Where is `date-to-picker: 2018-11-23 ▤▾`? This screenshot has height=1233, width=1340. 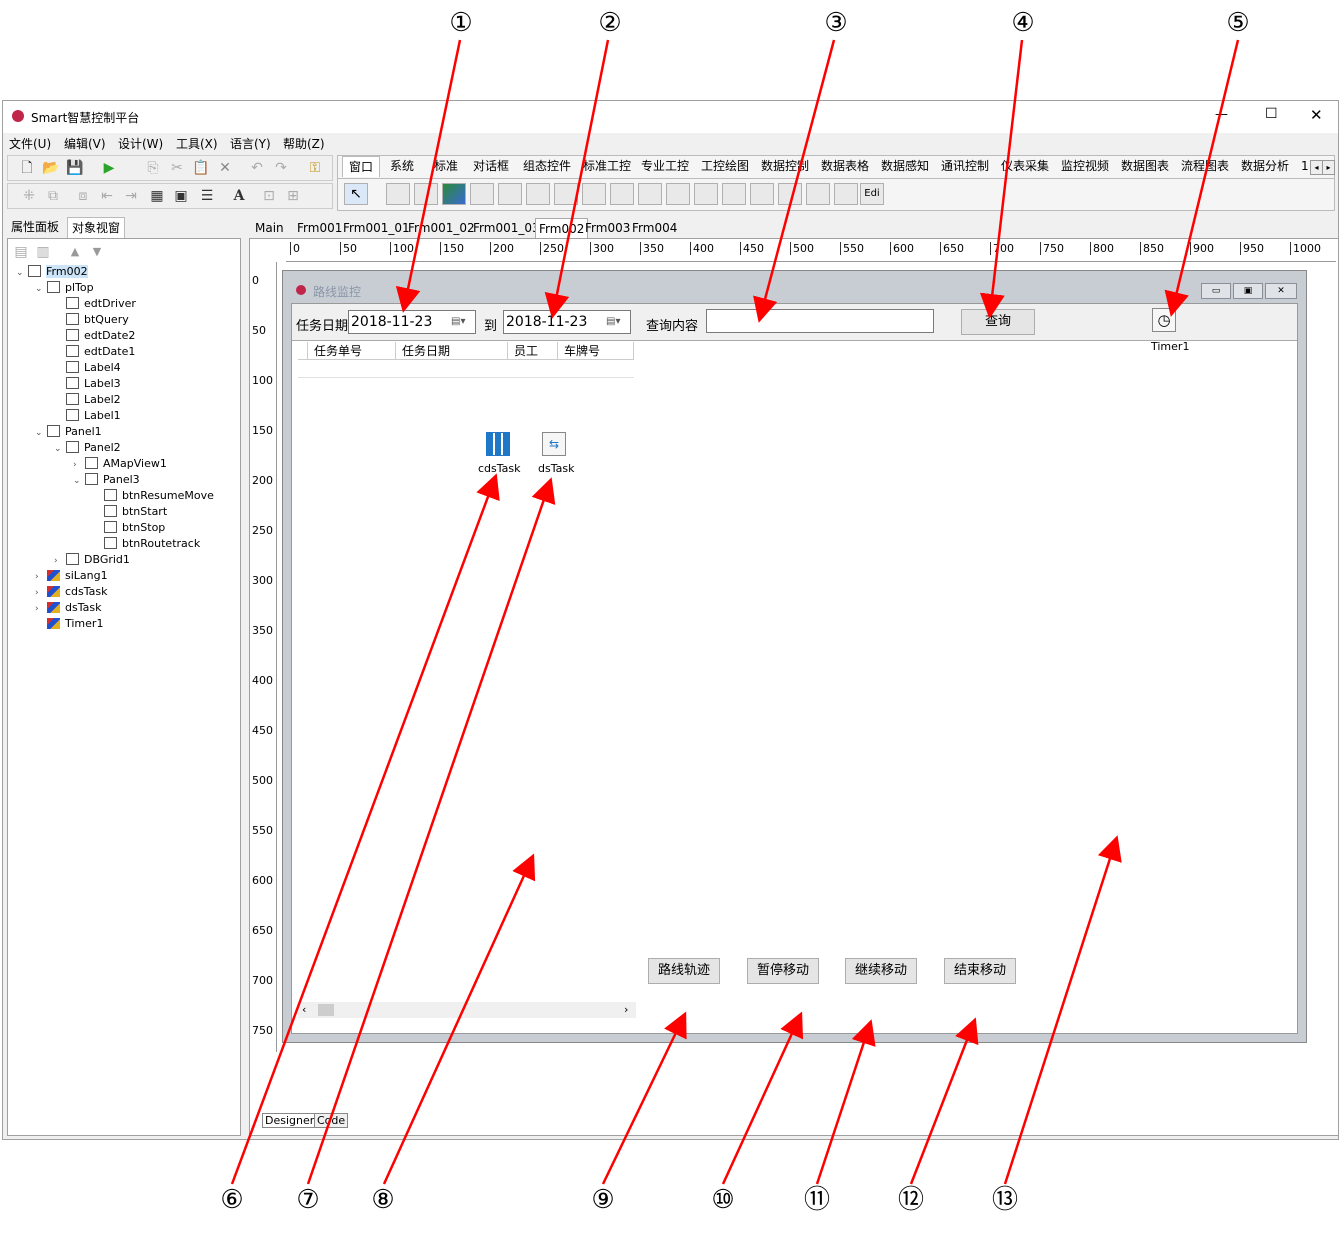
date-to-picker: 2018-11-23 ▤▾ is located at coordinates (567, 322).